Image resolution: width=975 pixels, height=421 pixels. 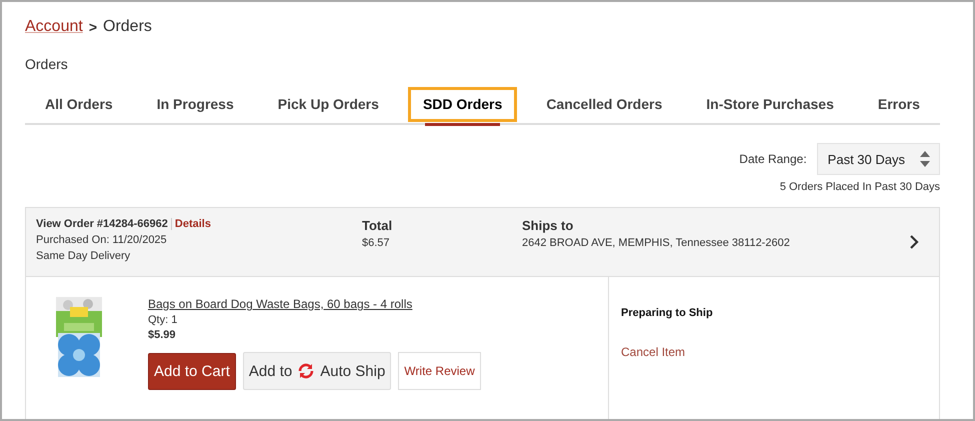 I want to click on add-to-cart-button: Add to Cart, so click(x=192, y=371).